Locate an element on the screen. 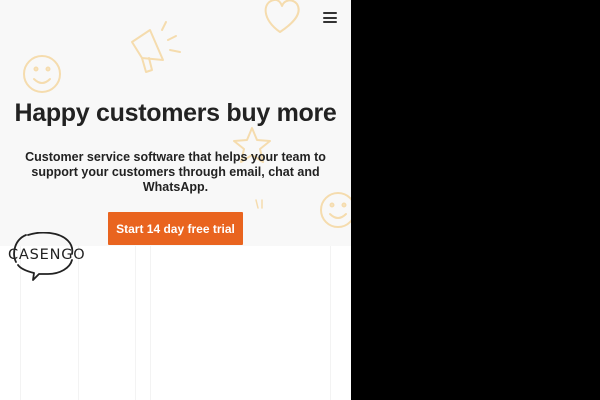 This screenshot has width=600, height=400. hamburger-menu-icon is located at coordinates (330, 19).